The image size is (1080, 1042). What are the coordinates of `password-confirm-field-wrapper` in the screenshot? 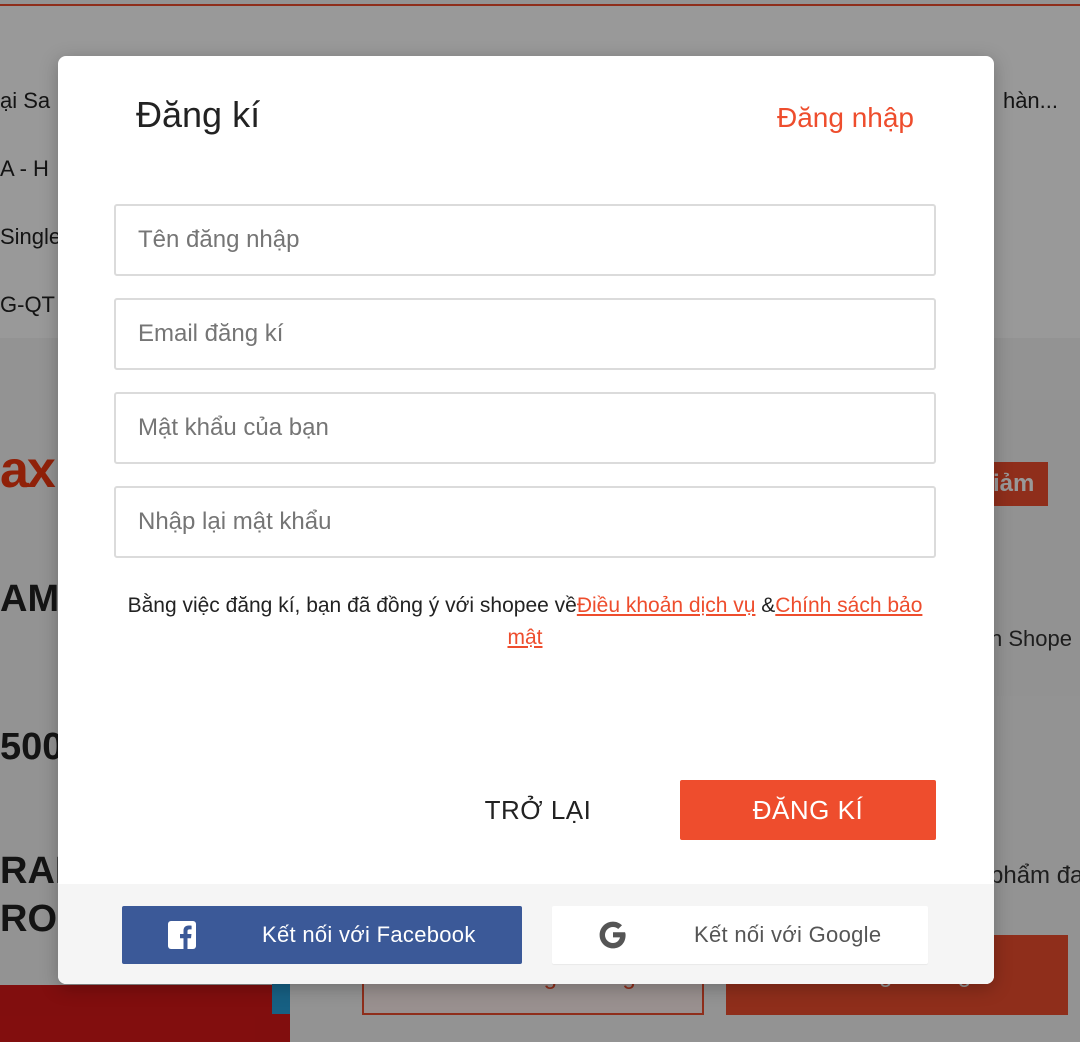 It's located at (525, 522).